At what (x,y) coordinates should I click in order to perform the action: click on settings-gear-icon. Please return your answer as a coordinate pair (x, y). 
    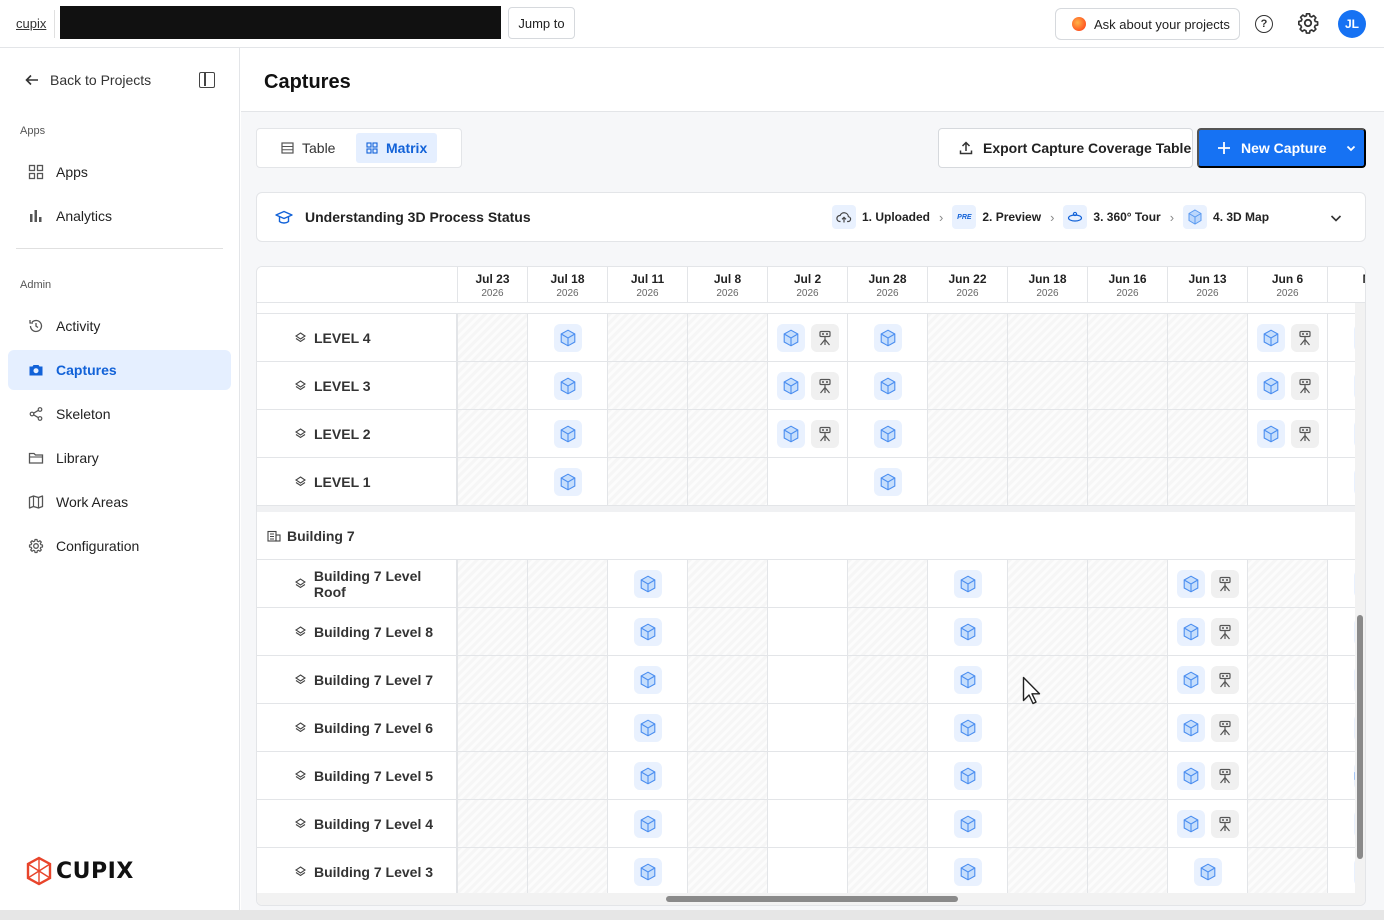
    Looking at the image, I should click on (1308, 23).